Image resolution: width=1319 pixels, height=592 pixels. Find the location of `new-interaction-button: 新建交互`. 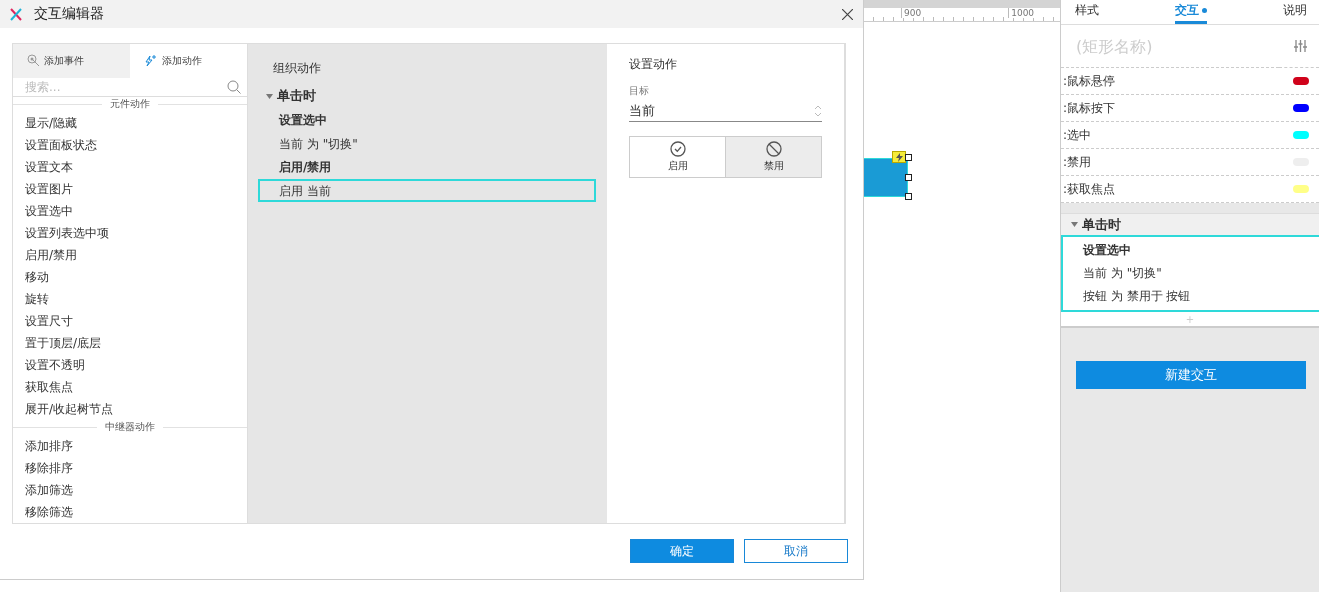

new-interaction-button: 新建交互 is located at coordinates (1191, 375).